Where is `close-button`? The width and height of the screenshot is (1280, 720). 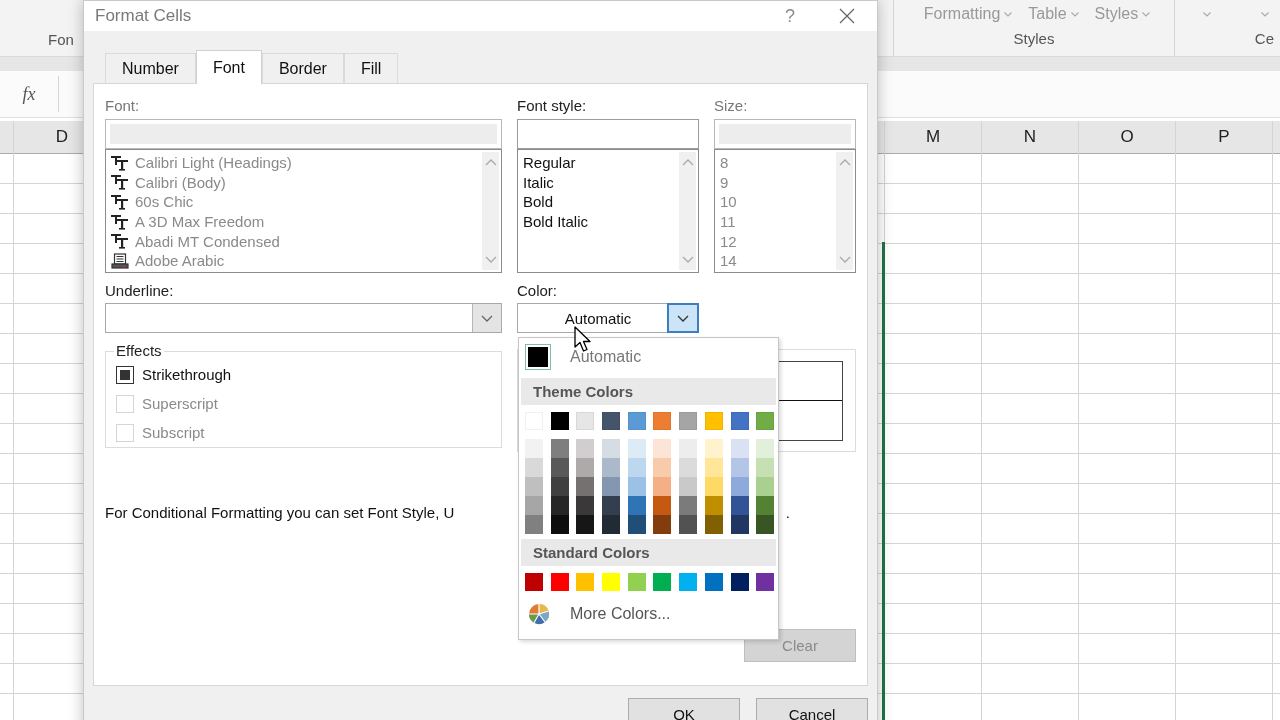
close-button is located at coordinates (847, 16).